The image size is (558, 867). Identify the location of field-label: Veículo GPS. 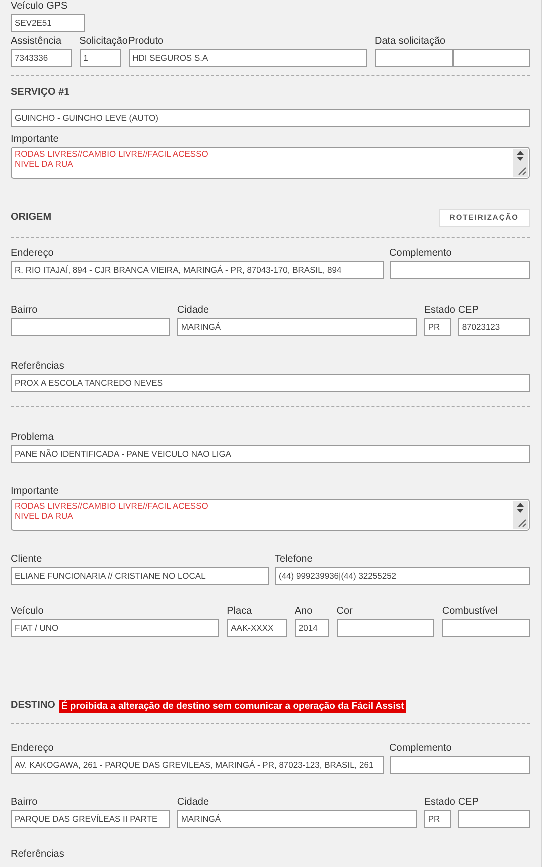
(39, 6).